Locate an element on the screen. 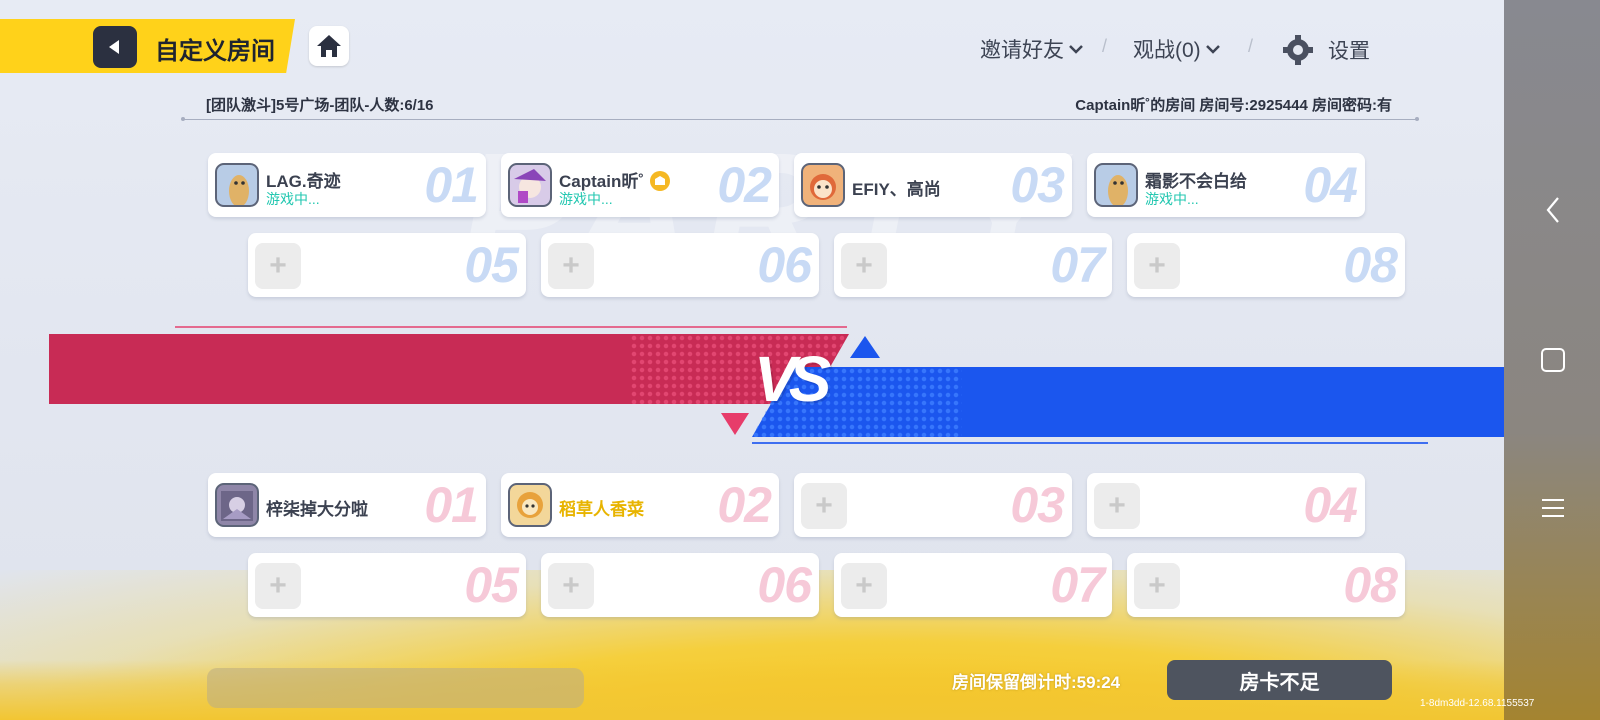  nav-back-icon is located at coordinates (1552, 210).